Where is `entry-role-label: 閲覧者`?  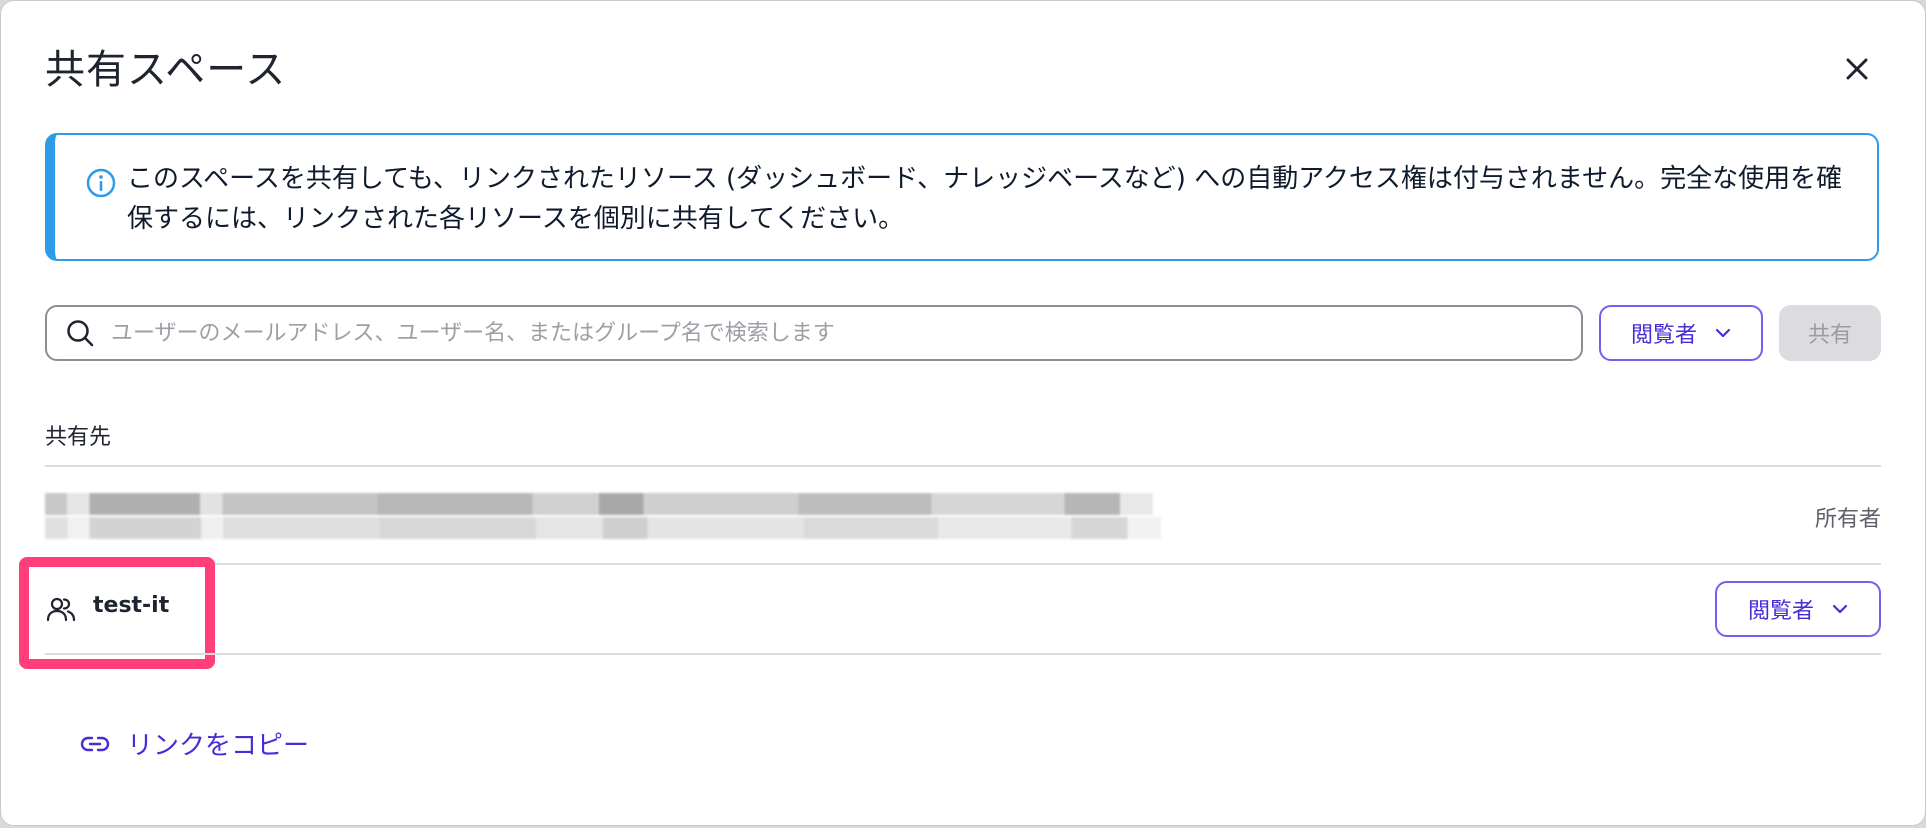 entry-role-label: 閲覧者 is located at coordinates (1780, 611).